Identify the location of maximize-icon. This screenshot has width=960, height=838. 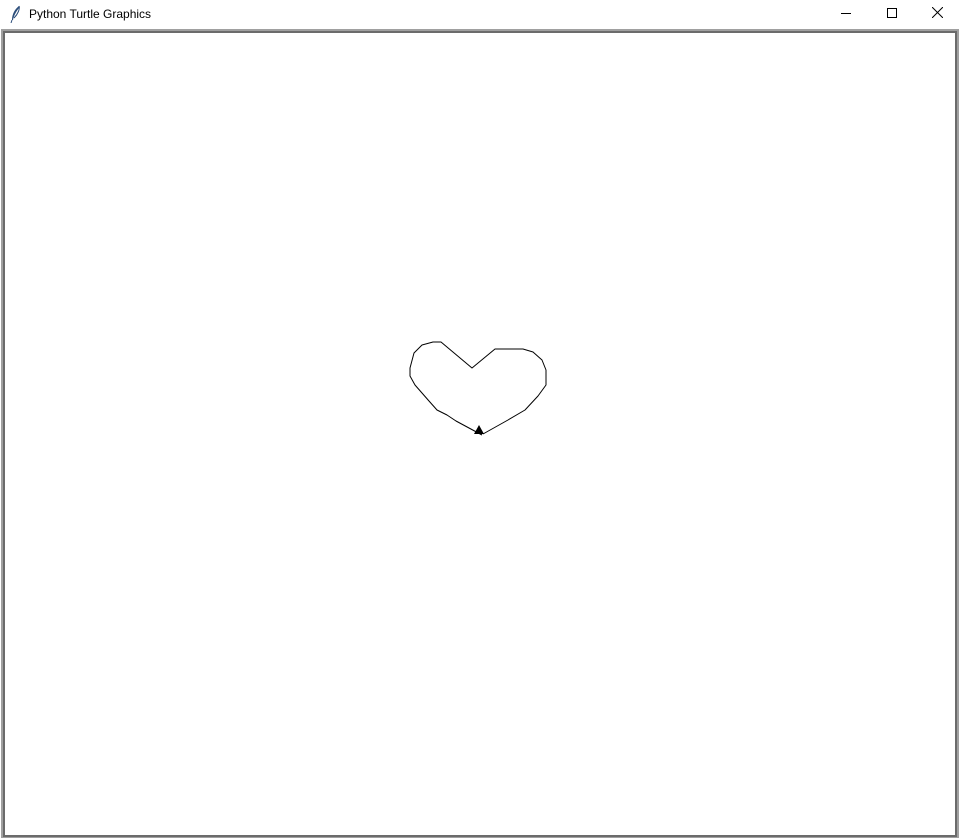
(892, 14).